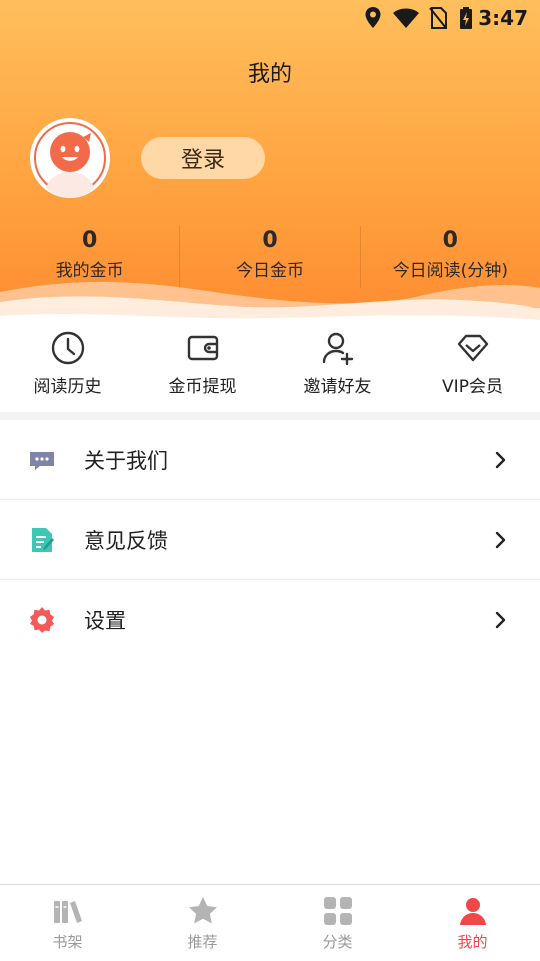  Describe the element at coordinates (270, 619) in the screenshot. I see `menu-item-settings: 设置` at that location.